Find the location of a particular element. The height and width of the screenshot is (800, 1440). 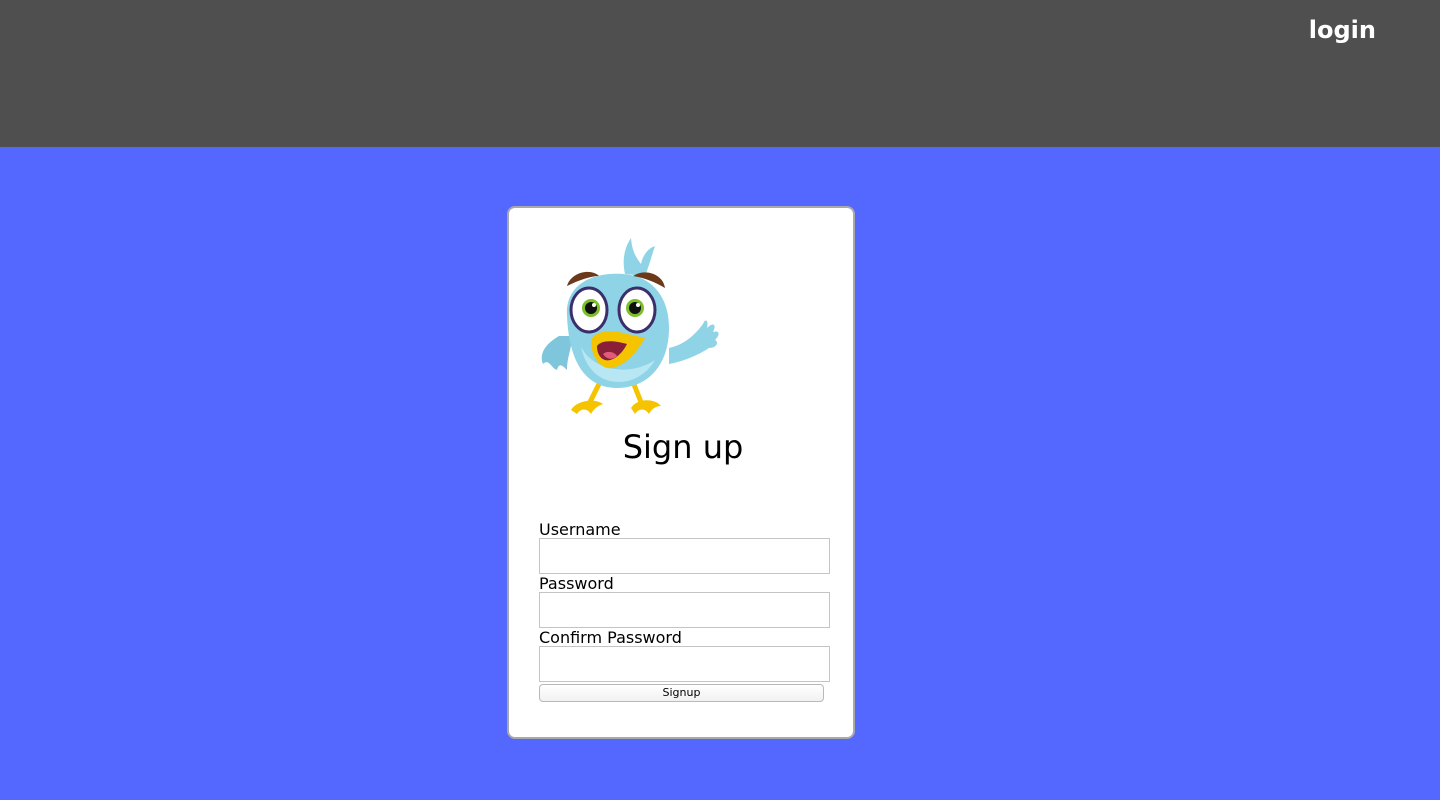

signup-button: Signup is located at coordinates (681, 693).